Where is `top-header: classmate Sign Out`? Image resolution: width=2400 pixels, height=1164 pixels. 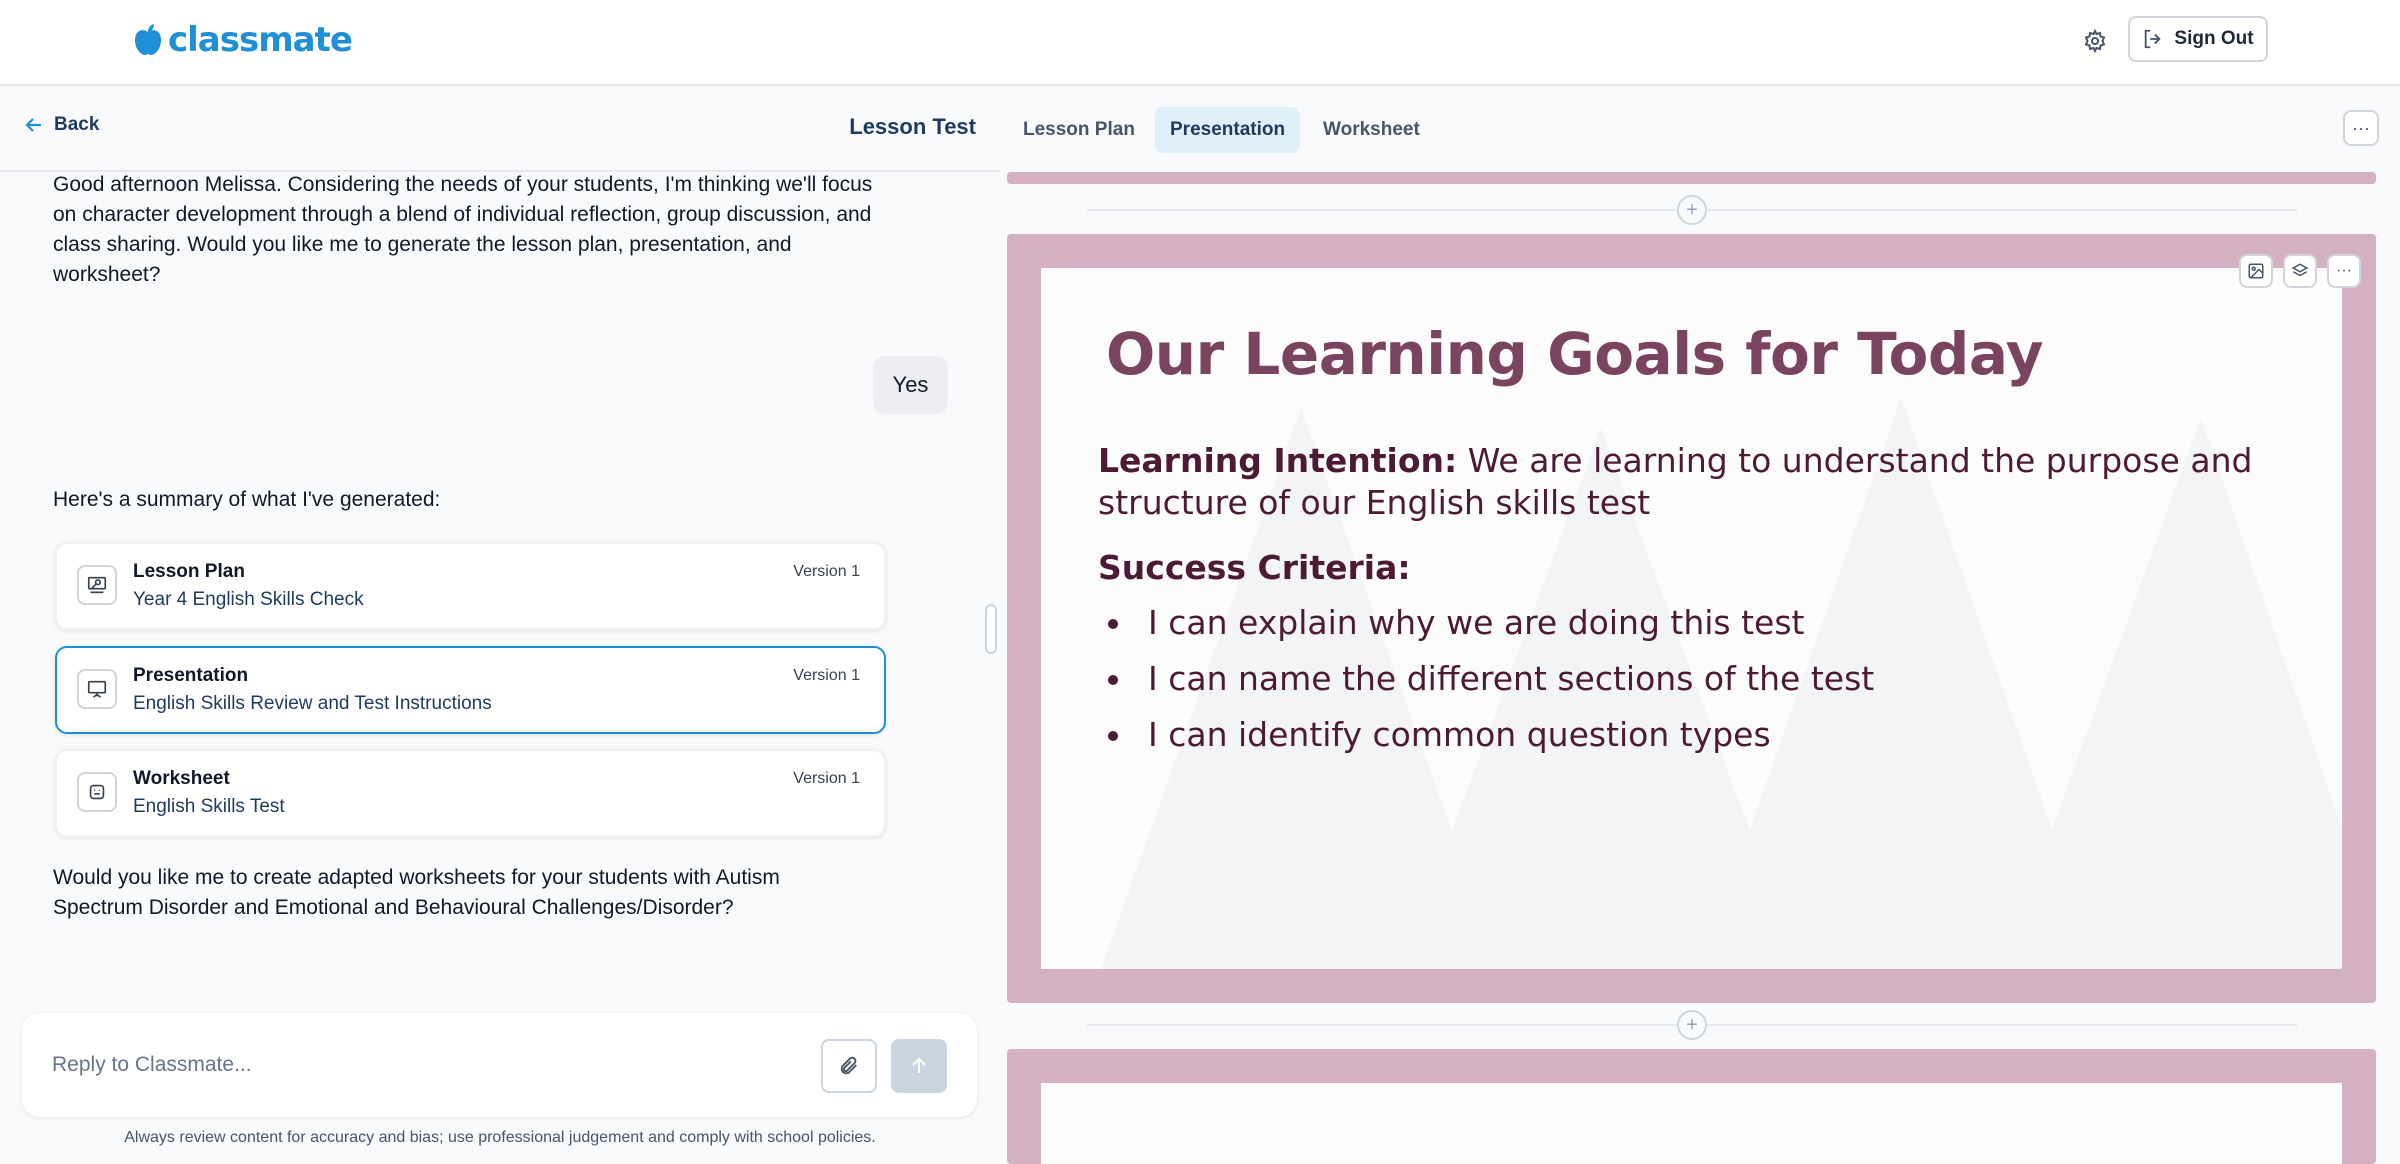 top-header: classmate Sign Out is located at coordinates (1200, 43).